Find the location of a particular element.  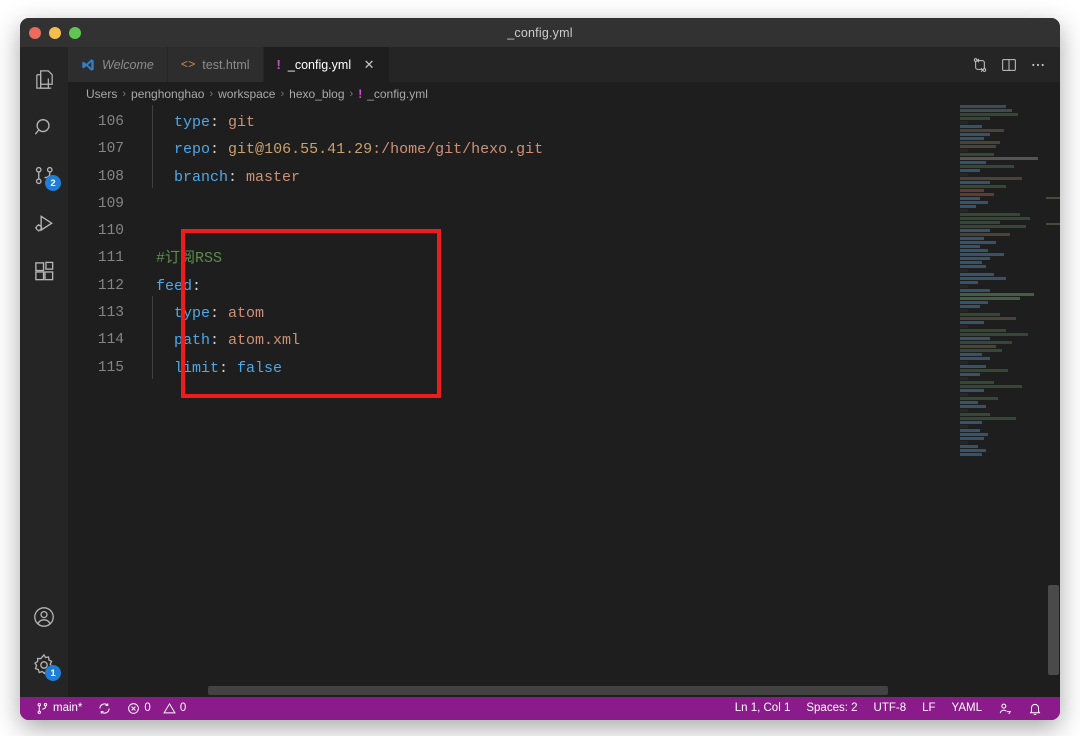

code-line: 110 is located at coordinates (305, 231).